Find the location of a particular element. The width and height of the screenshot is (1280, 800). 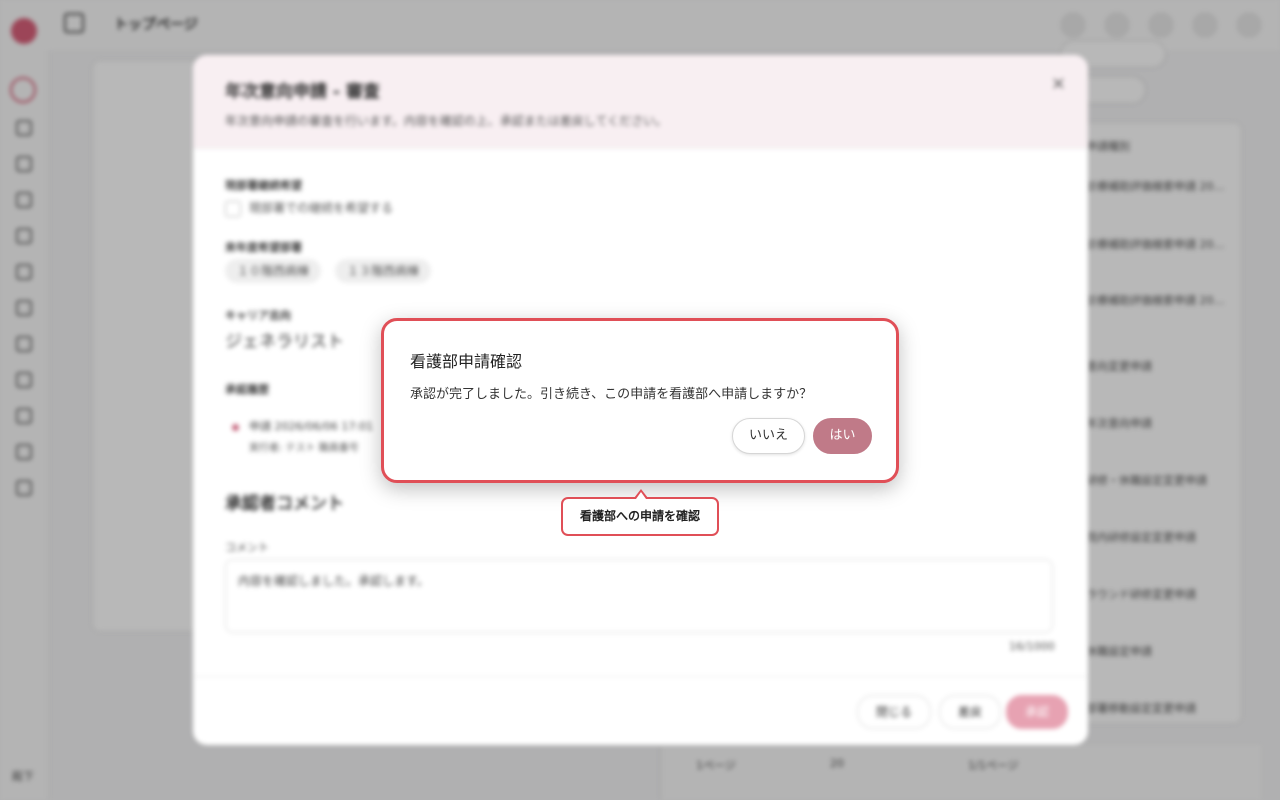

close-icon: × is located at coordinates (1058, 83).